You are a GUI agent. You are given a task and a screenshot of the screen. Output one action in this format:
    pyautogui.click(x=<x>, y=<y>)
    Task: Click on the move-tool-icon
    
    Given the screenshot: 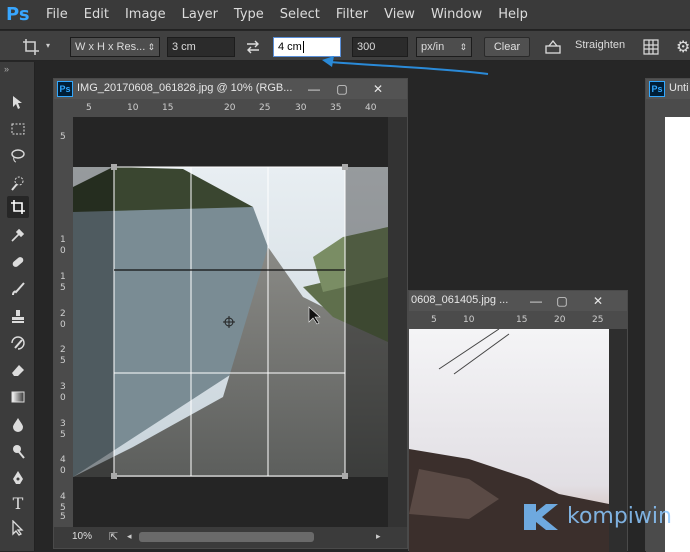 What is the action you would take?
    pyautogui.click(x=18, y=102)
    